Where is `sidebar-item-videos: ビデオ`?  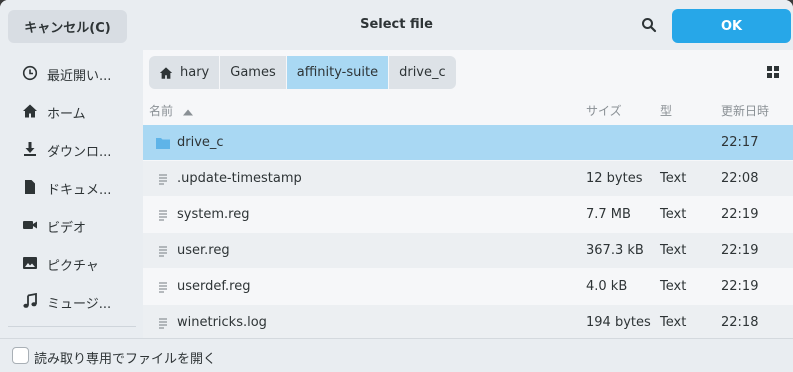
sidebar-item-videos: ビデオ is located at coordinates (72, 225).